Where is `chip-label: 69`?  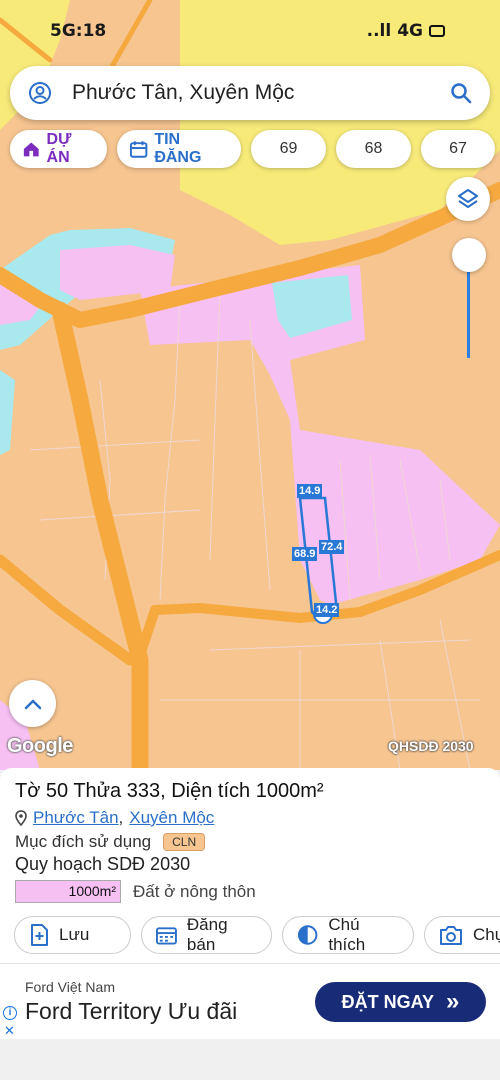 chip-label: 69 is located at coordinates (288, 148).